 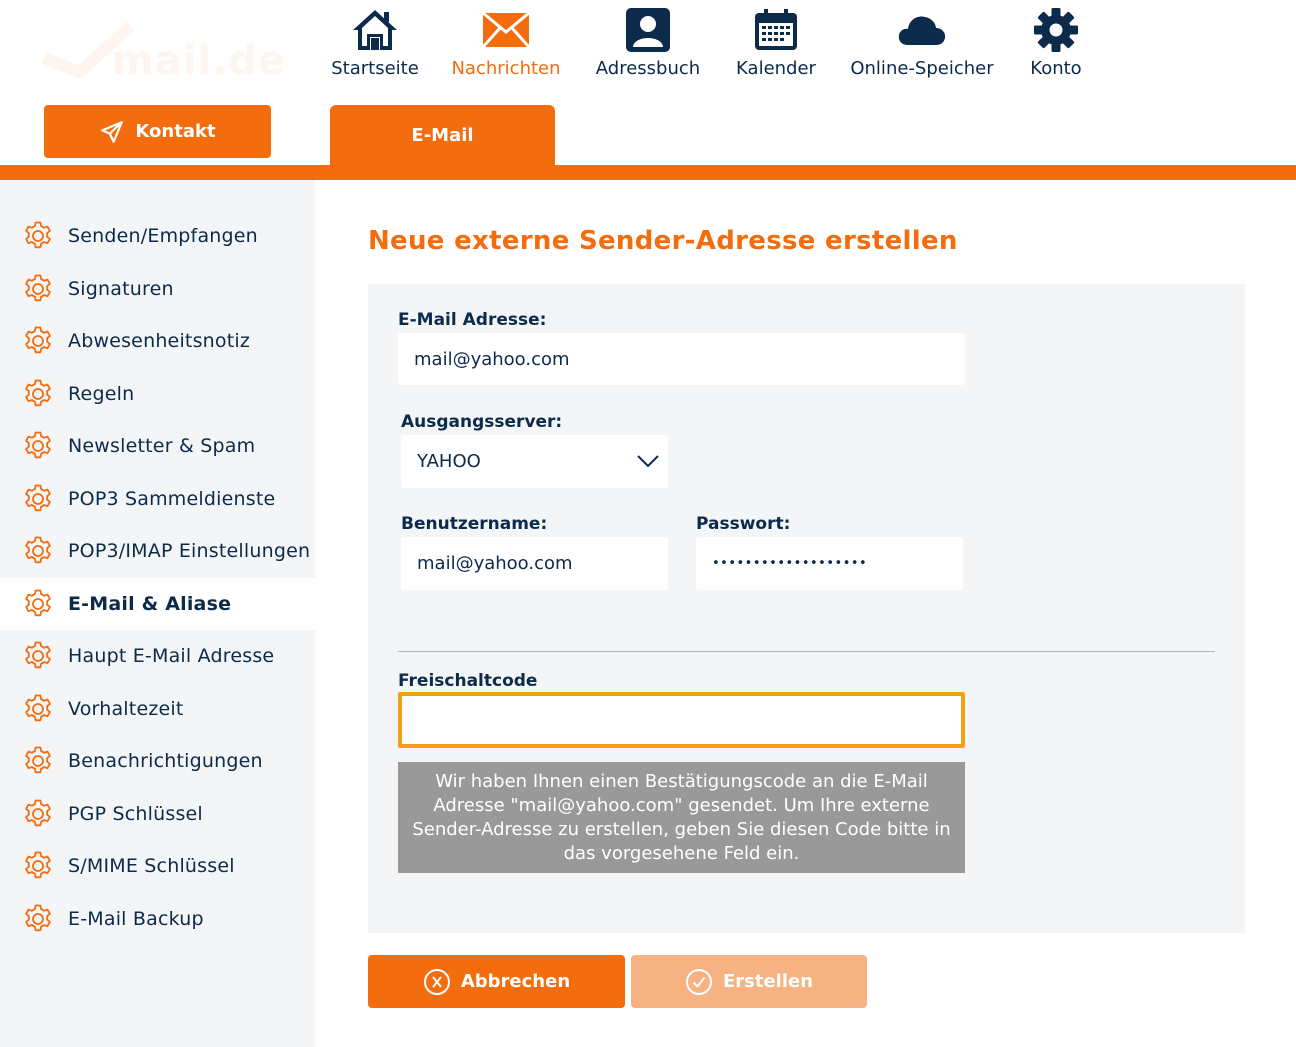 I want to click on sidebar-item-benachrichtigungen: Benachrichtigungen, so click(x=157, y=761).